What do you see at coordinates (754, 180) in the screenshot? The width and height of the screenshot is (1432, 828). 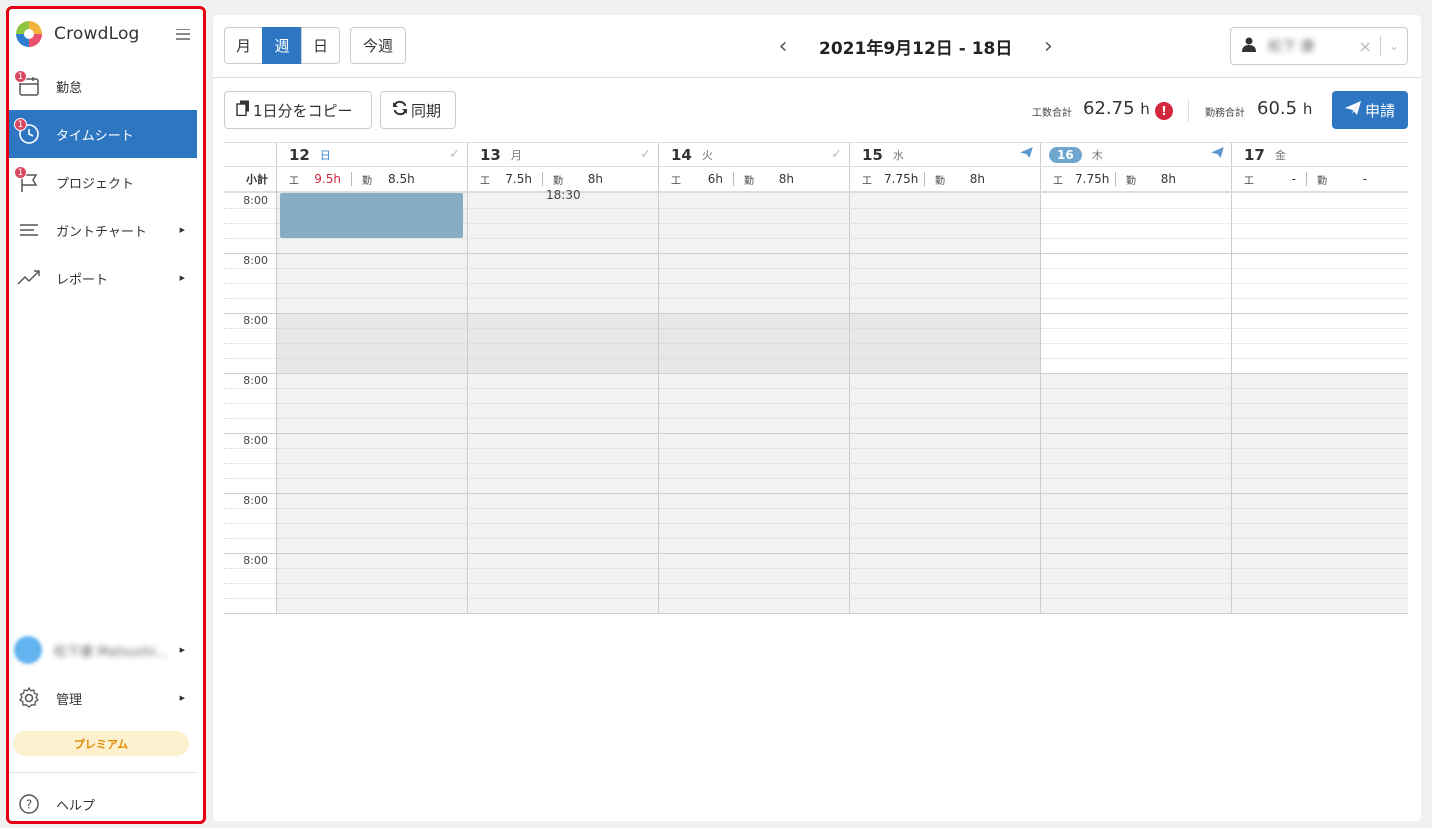 I see `day-subtotal: 工 6h 勤 8h` at bounding box center [754, 180].